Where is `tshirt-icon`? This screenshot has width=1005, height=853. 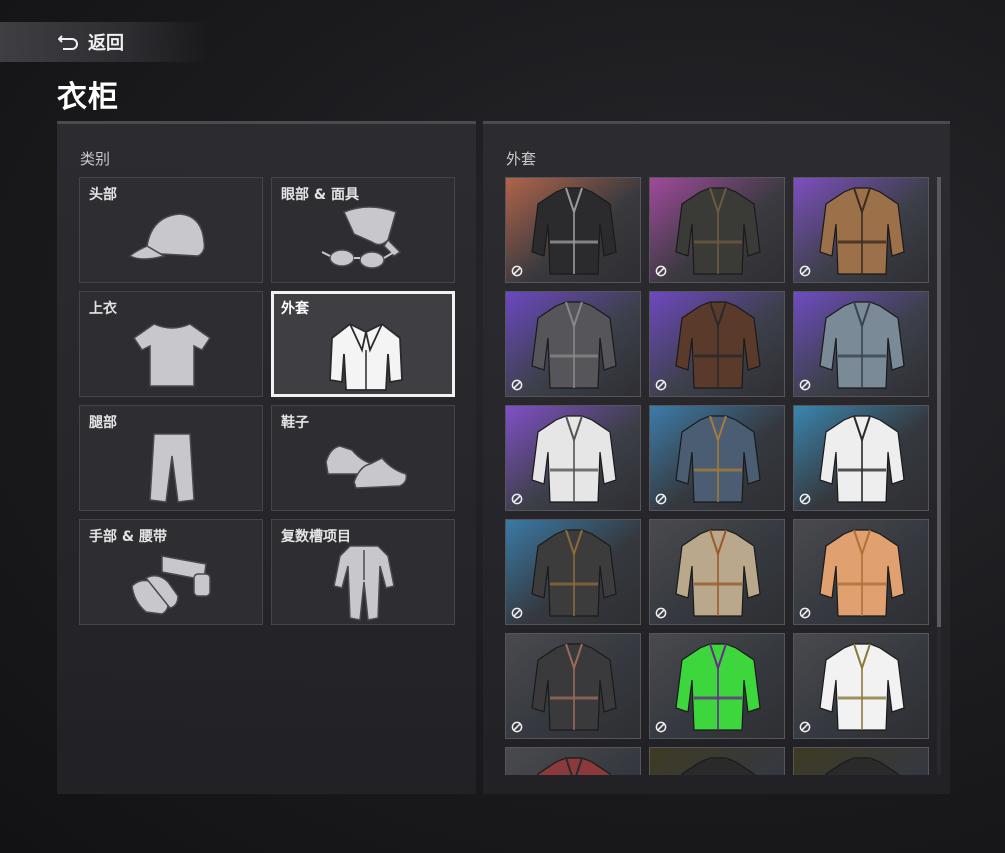 tshirt-icon is located at coordinates (172, 351).